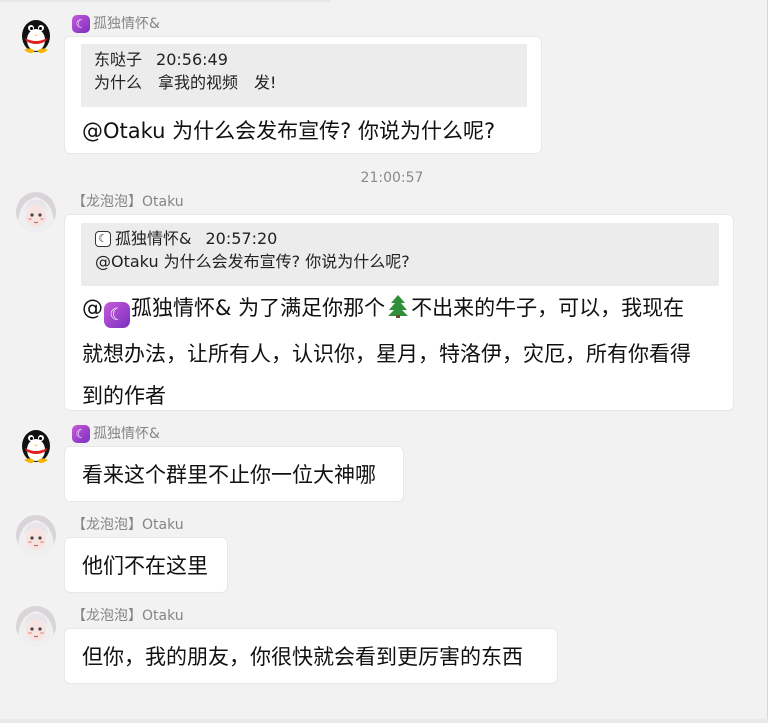 This screenshot has height=723, width=768. I want to click on quote-author: 孤独情怀&, so click(153, 238).